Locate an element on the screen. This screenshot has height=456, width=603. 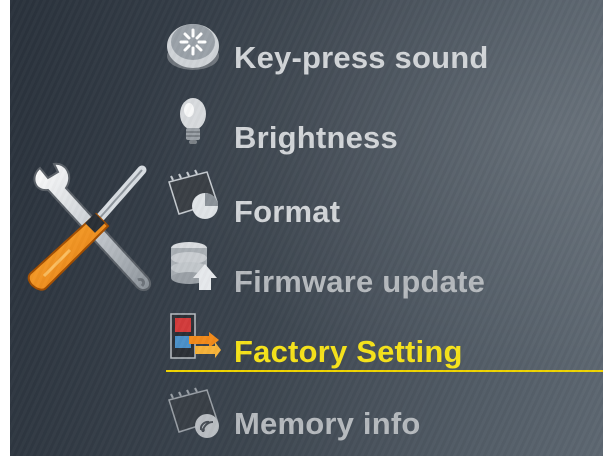
selection-underline is located at coordinates (384, 371).